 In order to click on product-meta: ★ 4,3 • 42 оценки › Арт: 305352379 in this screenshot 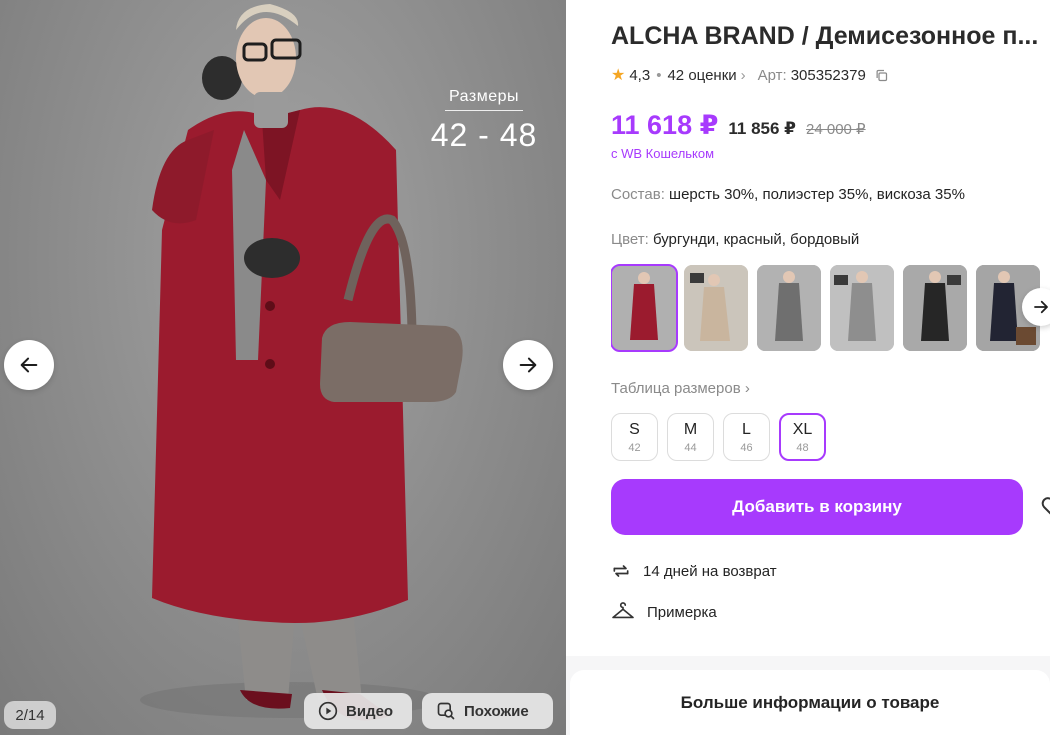, I will do `click(750, 75)`.